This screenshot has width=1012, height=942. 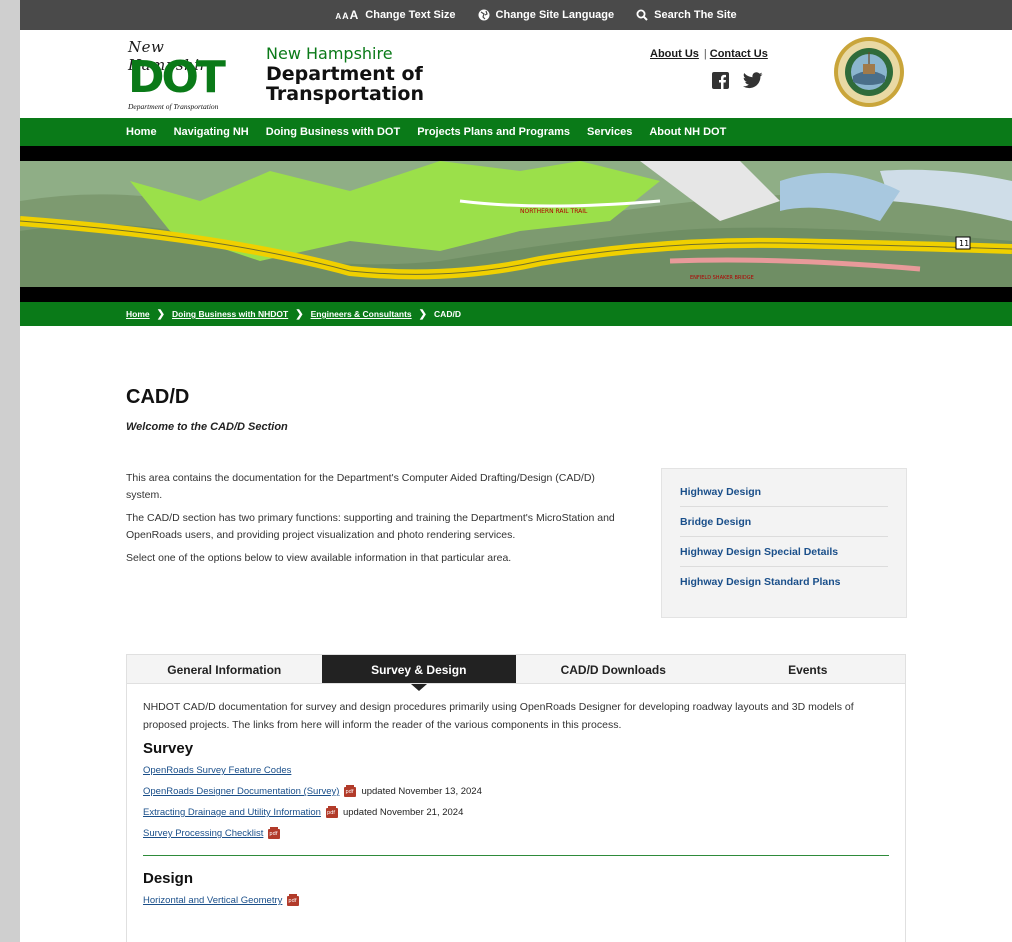 What do you see at coordinates (687, 132) in the screenshot?
I see `nav-about-nhdot: About NH DOT` at bounding box center [687, 132].